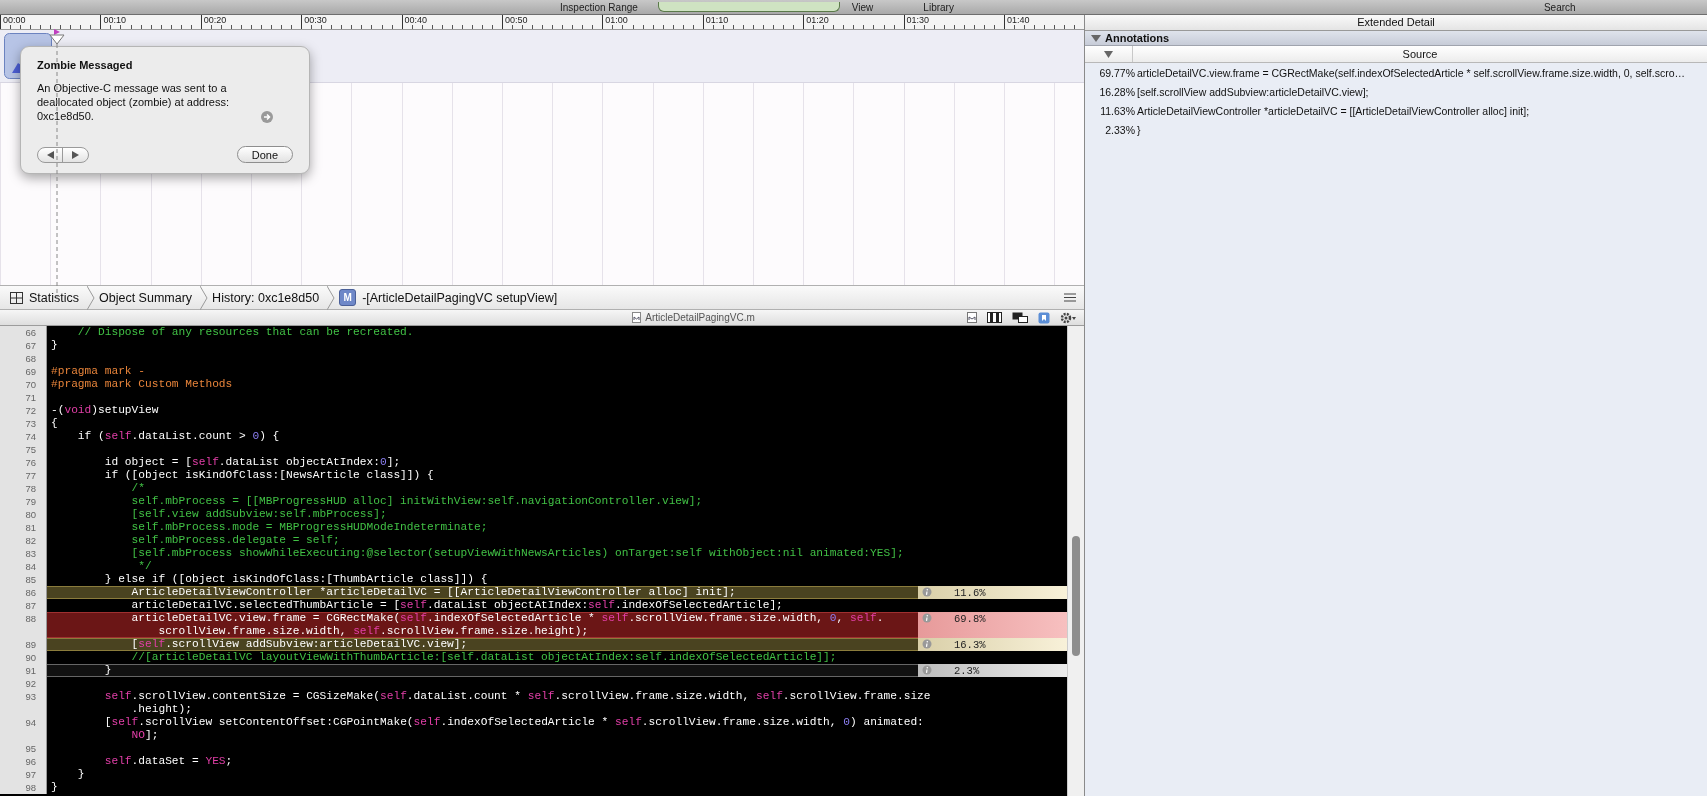 The height and width of the screenshot is (796, 1707). Describe the element at coordinates (23, 358) in the screenshot. I see `line-number: 68` at that location.